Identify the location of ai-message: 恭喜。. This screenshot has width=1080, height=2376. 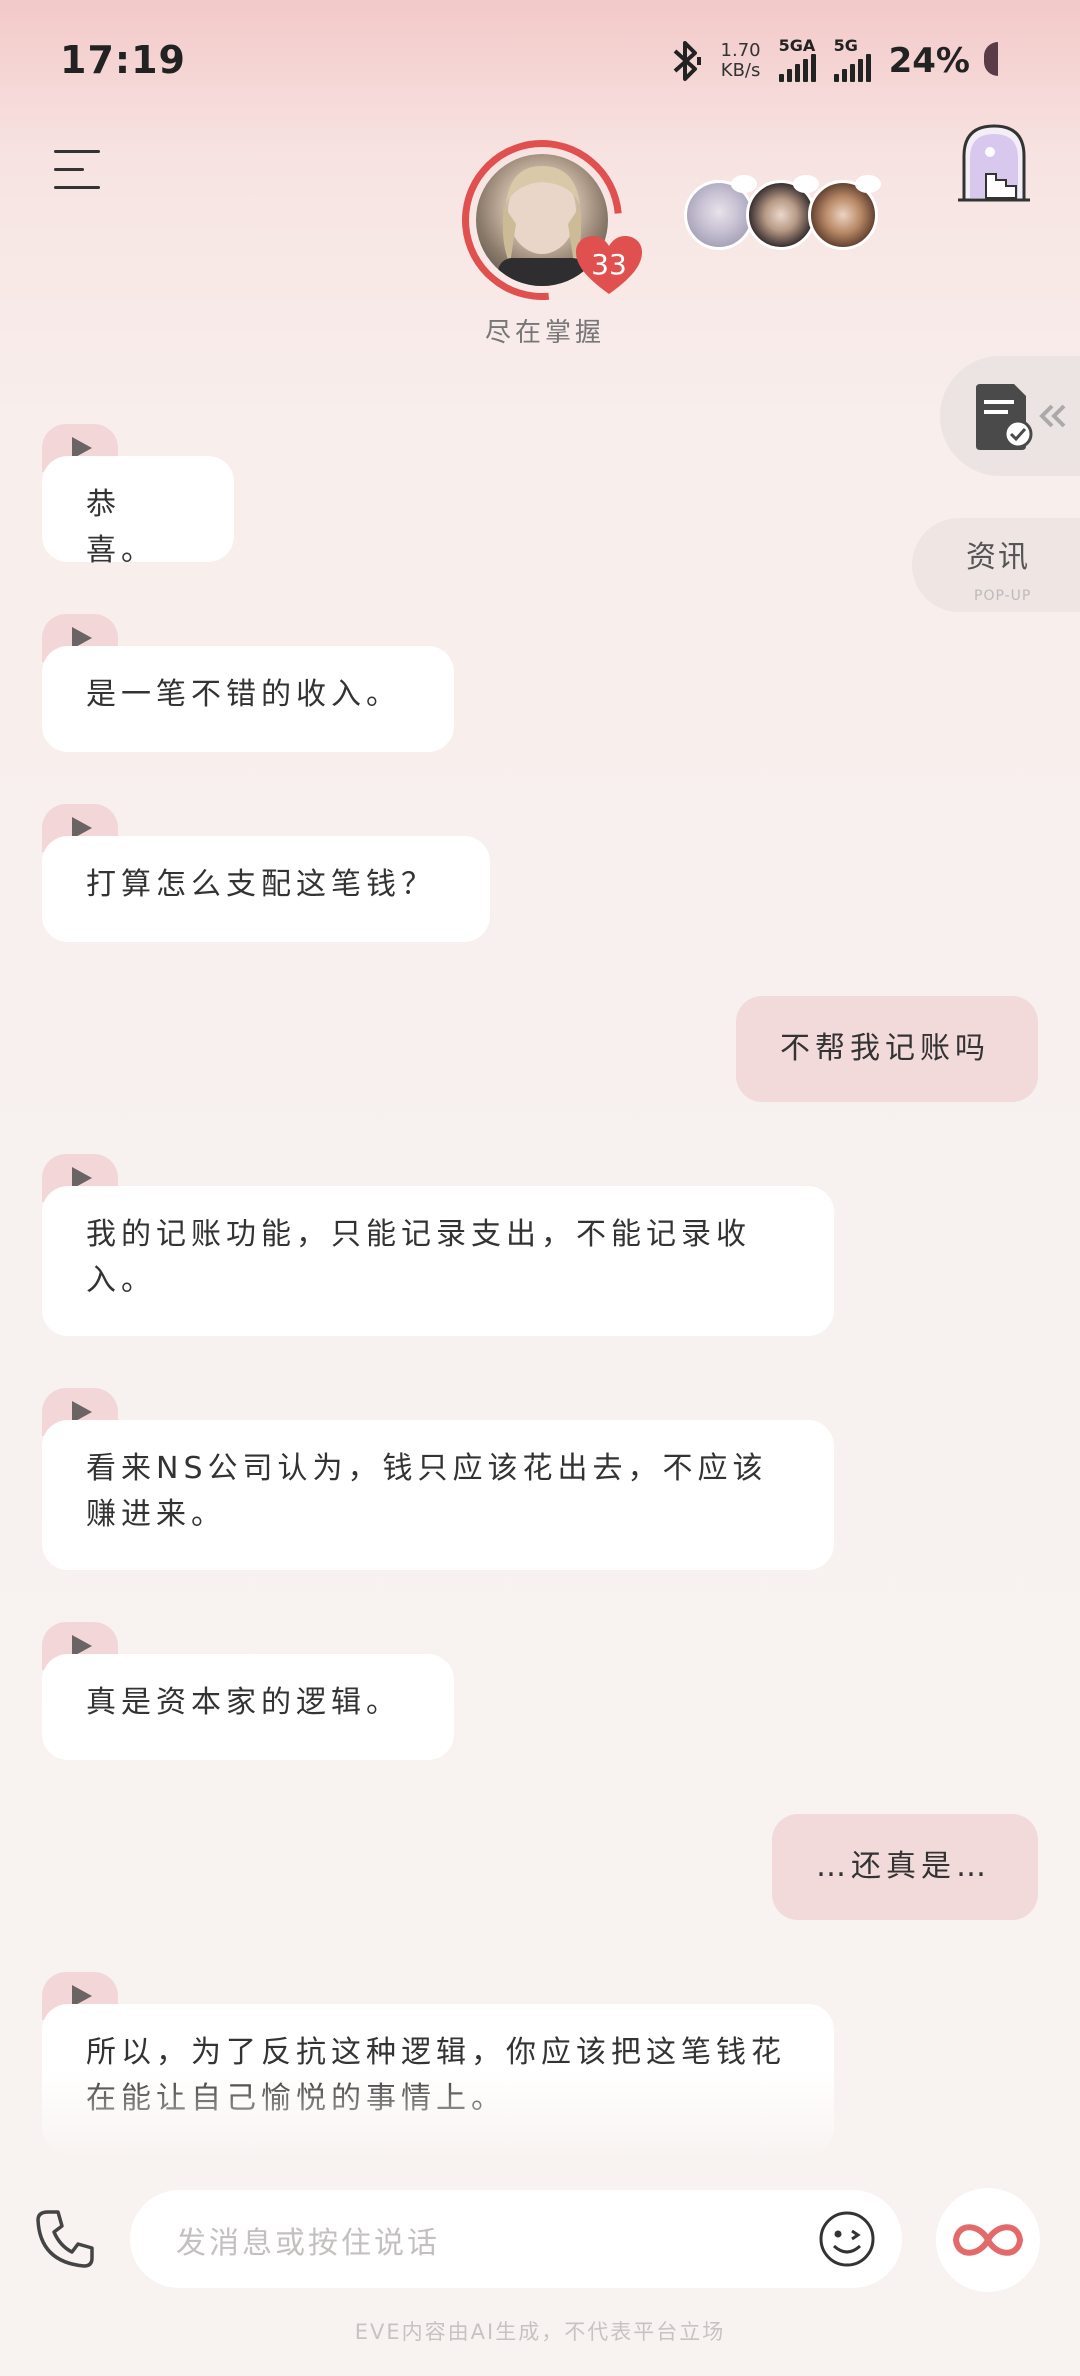
(138, 512).